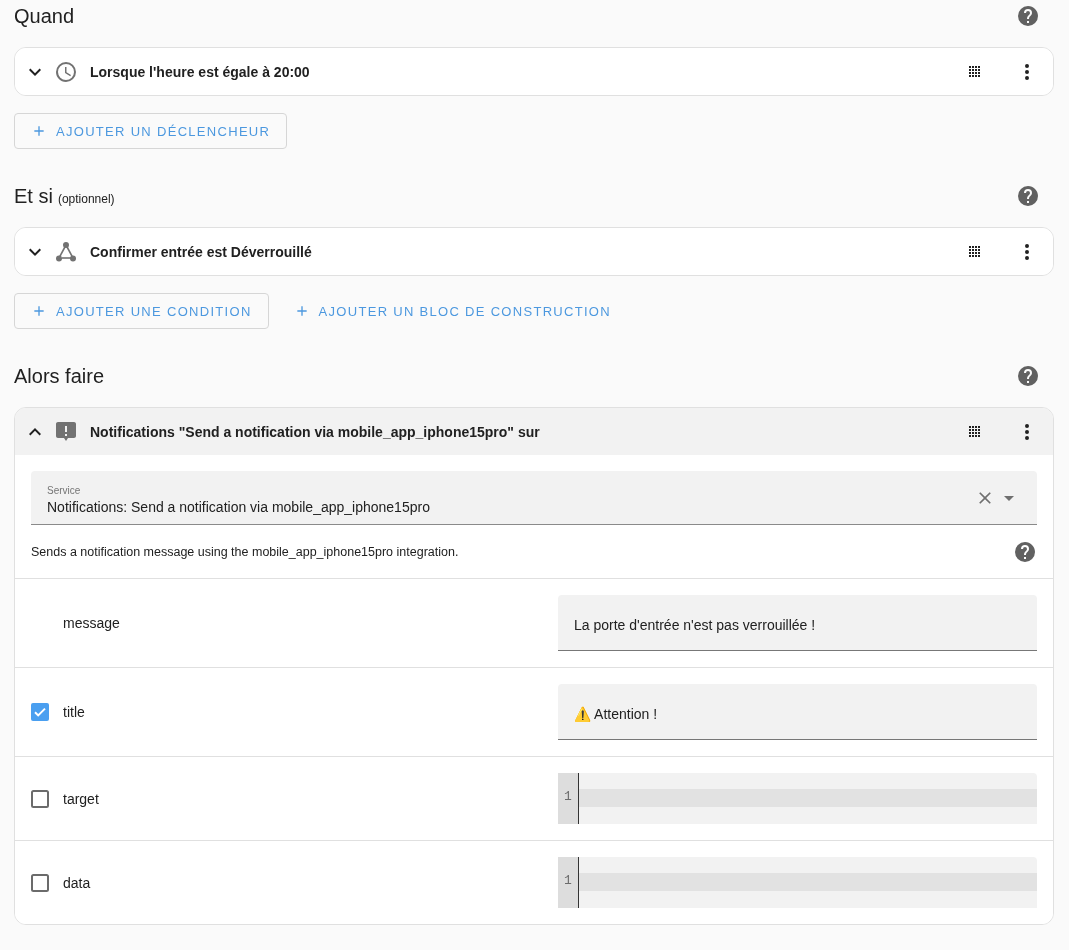 The height and width of the screenshot is (950, 1069). I want to click on card-header: Lorsque l'heure est égale à 20:00, so click(534, 71).